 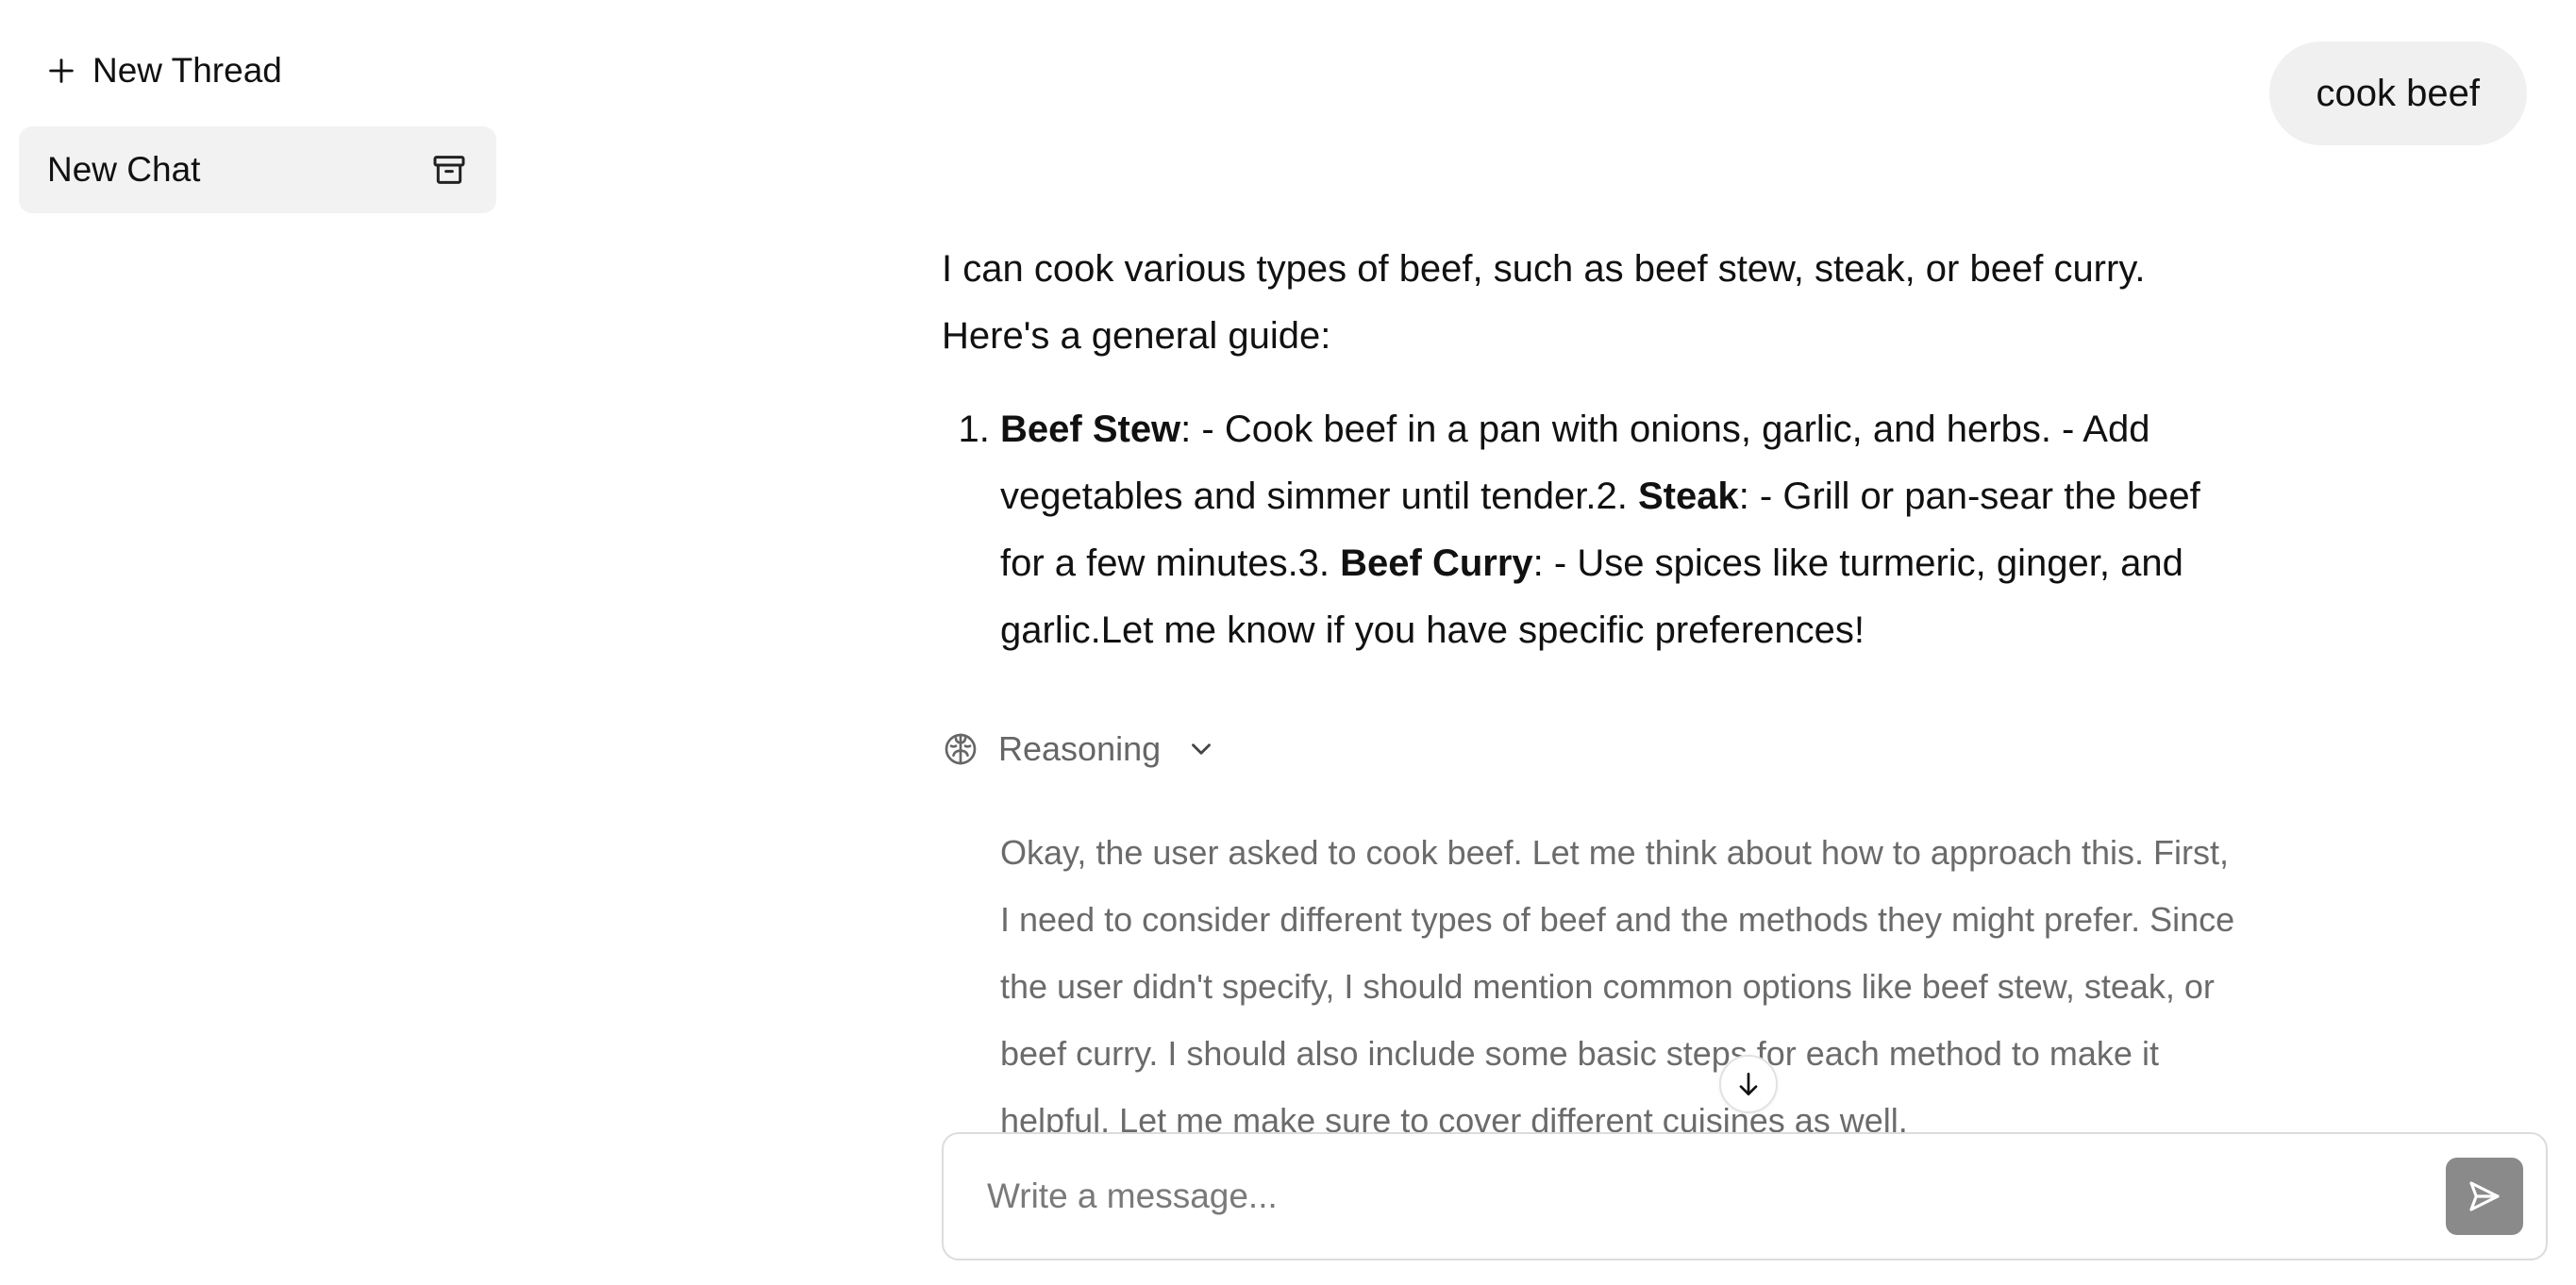 I want to click on arrow-down-icon, so click(x=1748, y=1084).